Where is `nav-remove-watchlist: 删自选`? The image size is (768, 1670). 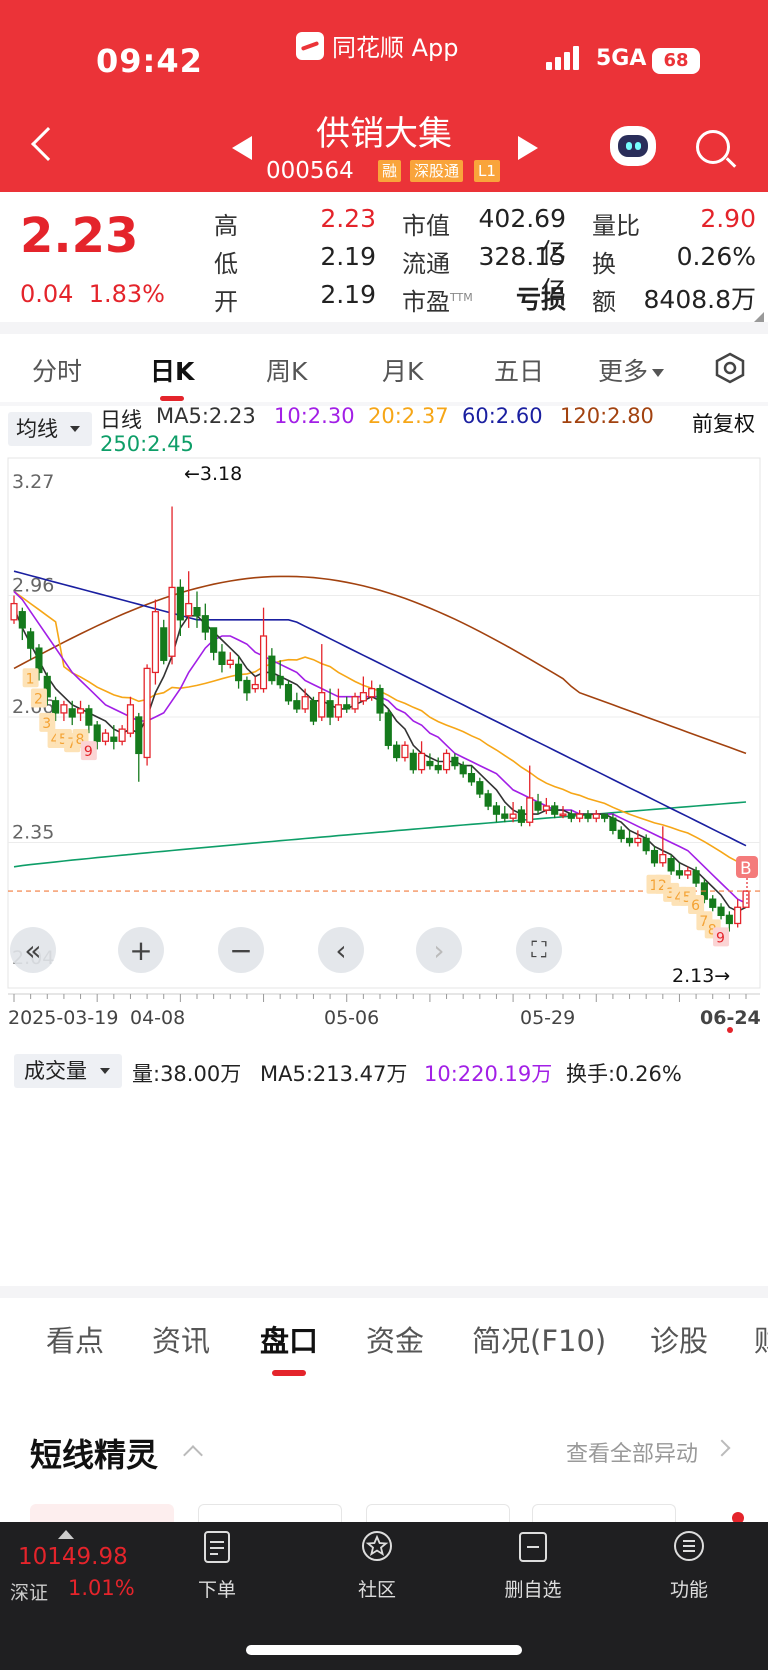
nav-remove-watchlist: 删自选 is located at coordinates (533, 1566).